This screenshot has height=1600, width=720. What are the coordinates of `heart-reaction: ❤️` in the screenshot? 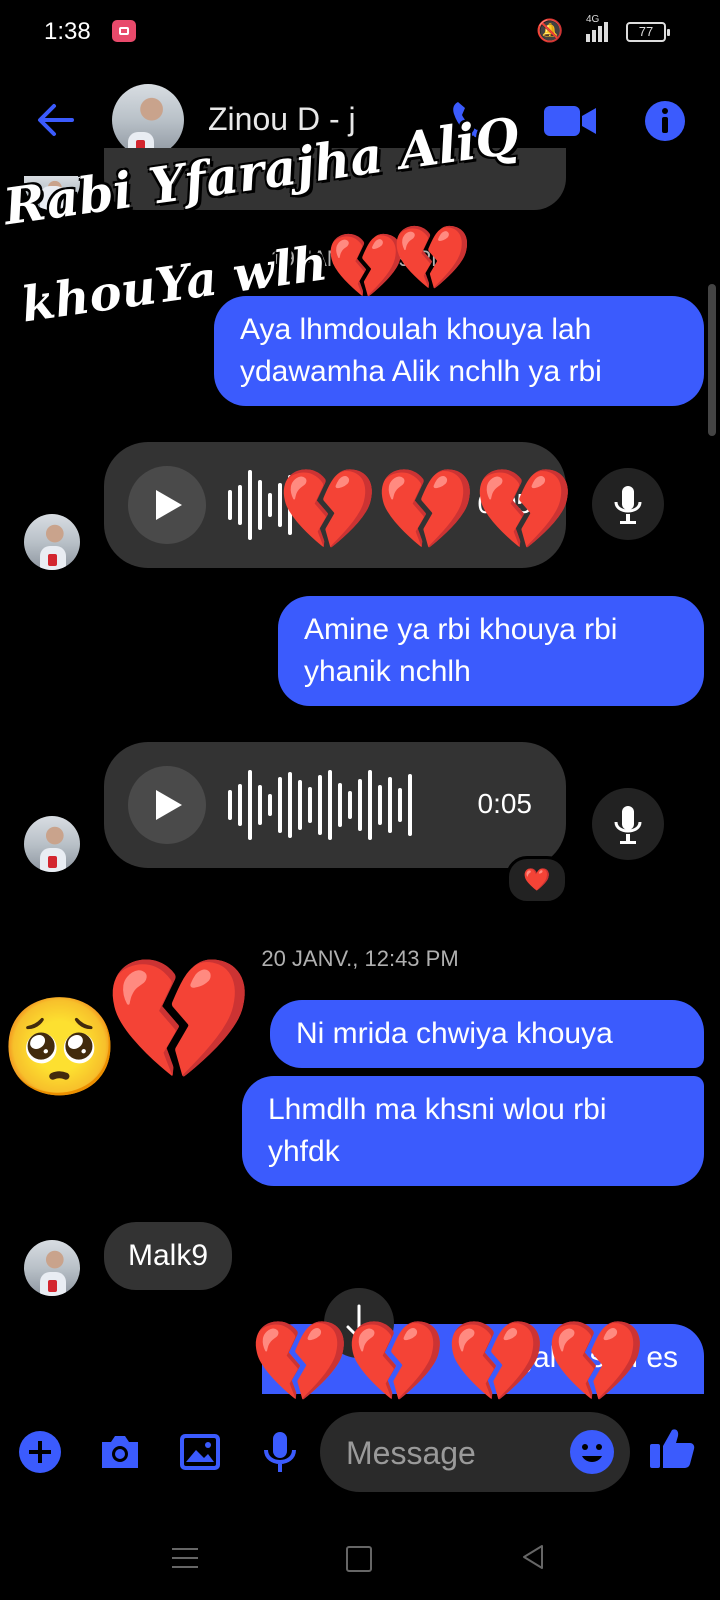 It's located at (537, 880).